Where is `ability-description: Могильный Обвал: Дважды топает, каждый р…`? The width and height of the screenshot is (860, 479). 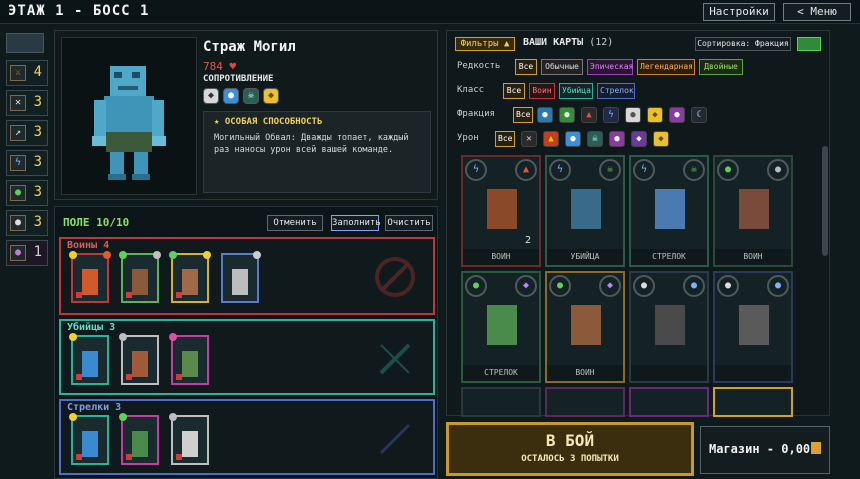 ability-description: Могильный Обвал: Дважды топает, каждый р… is located at coordinates (311, 144).